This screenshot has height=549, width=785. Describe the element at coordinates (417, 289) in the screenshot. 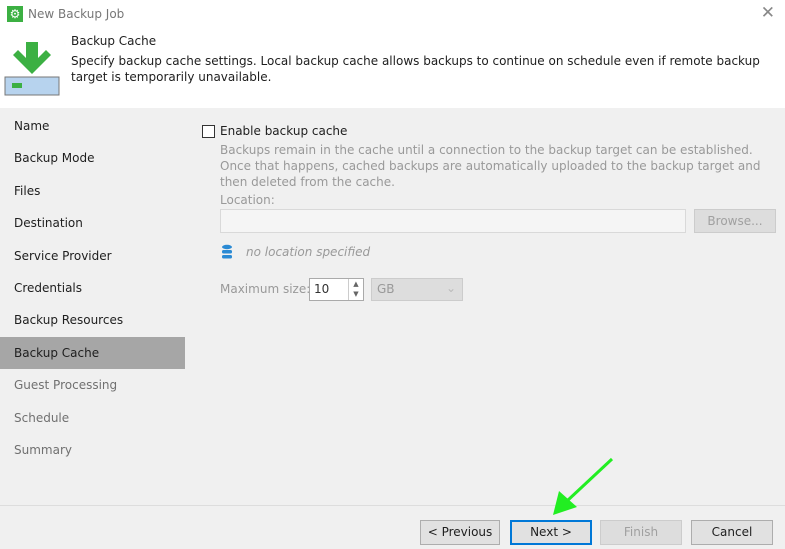

I see `unit-select: GB ⌄` at that location.